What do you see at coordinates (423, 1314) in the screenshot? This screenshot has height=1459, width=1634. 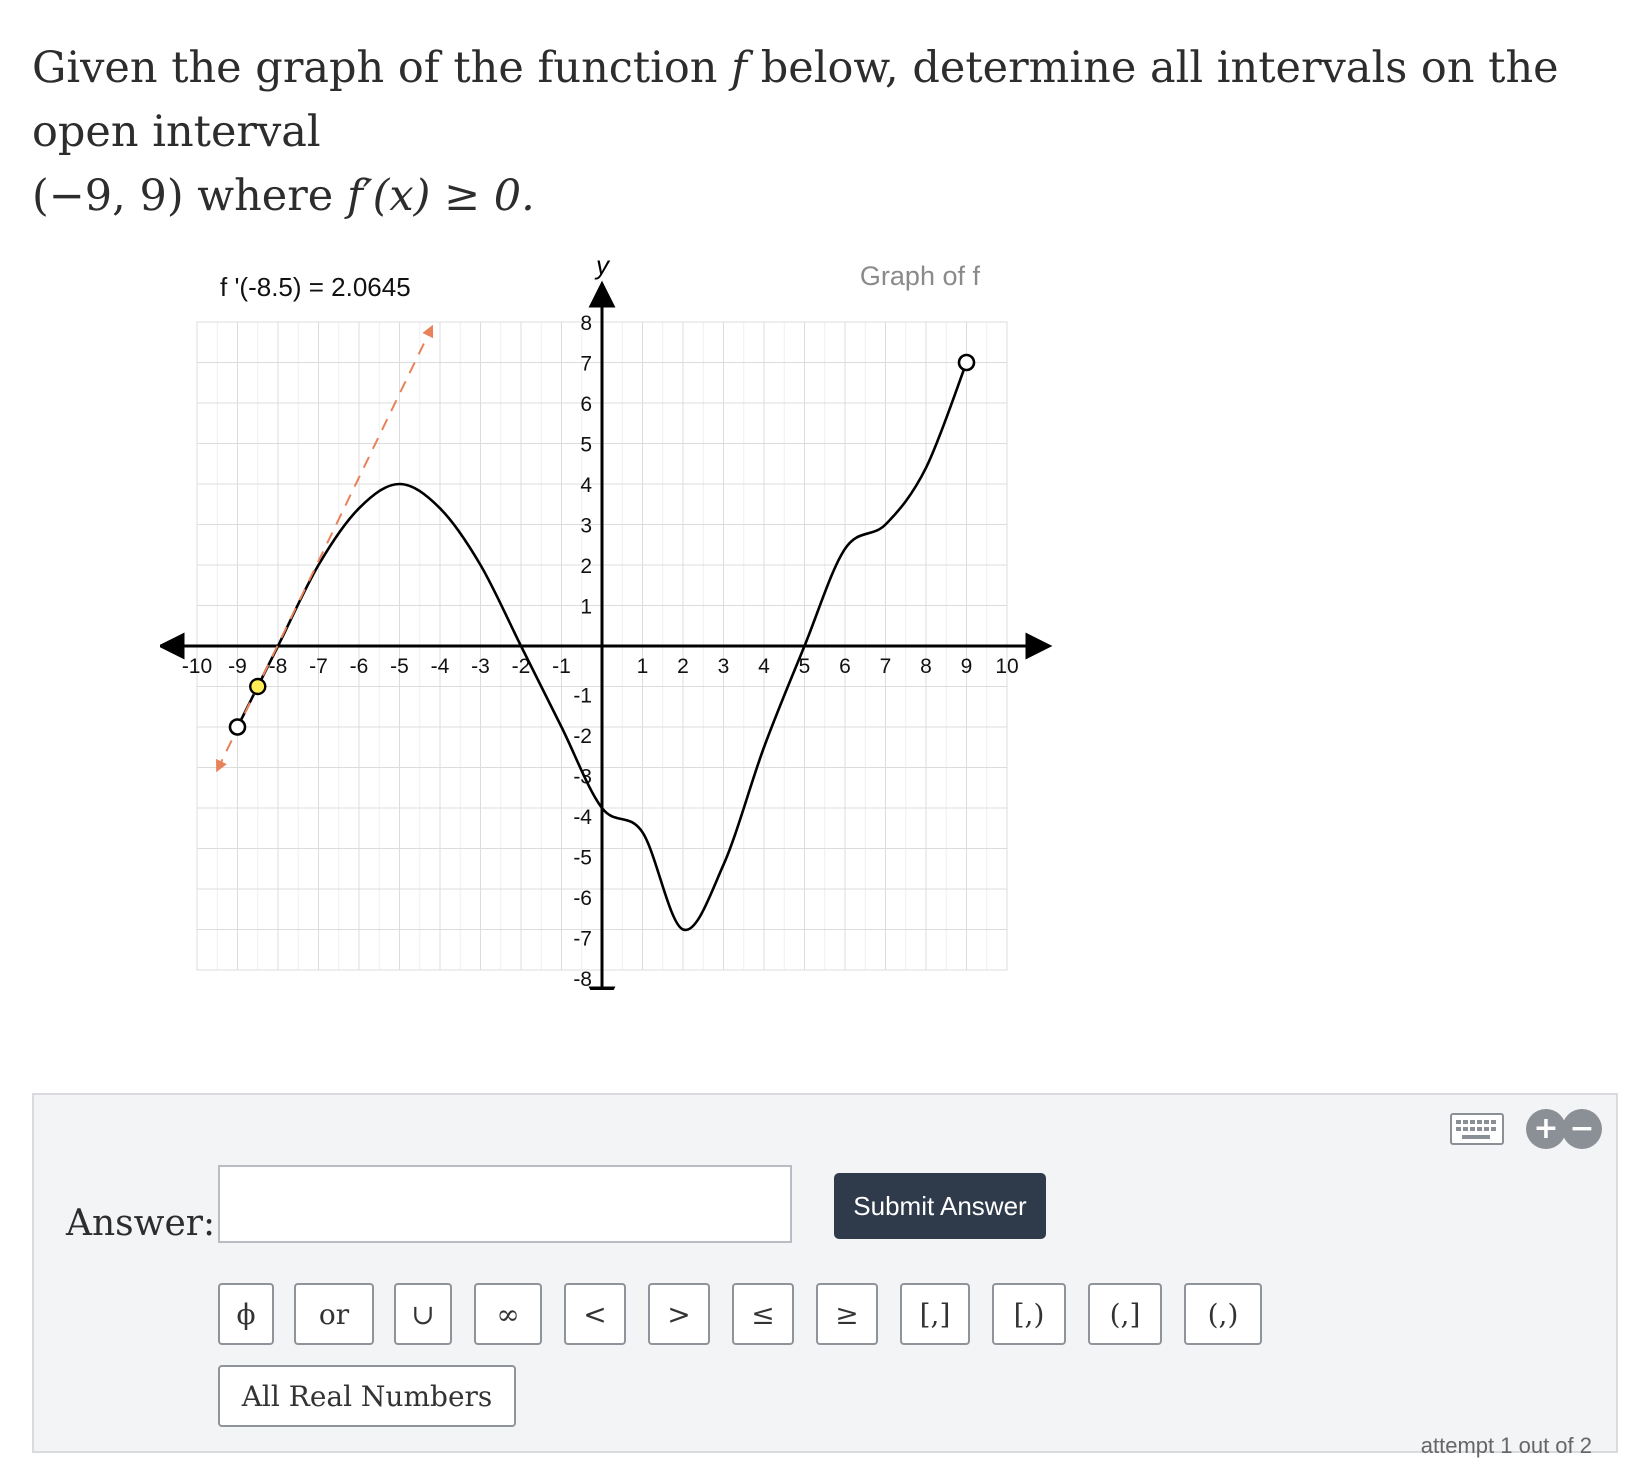 I see `union-button: ∪` at bounding box center [423, 1314].